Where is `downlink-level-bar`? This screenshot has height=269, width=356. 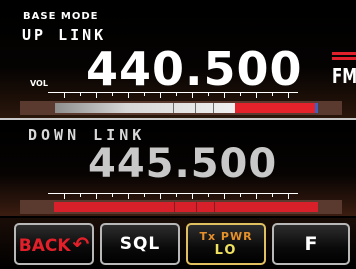 downlink-level-bar is located at coordinates (181, 207).